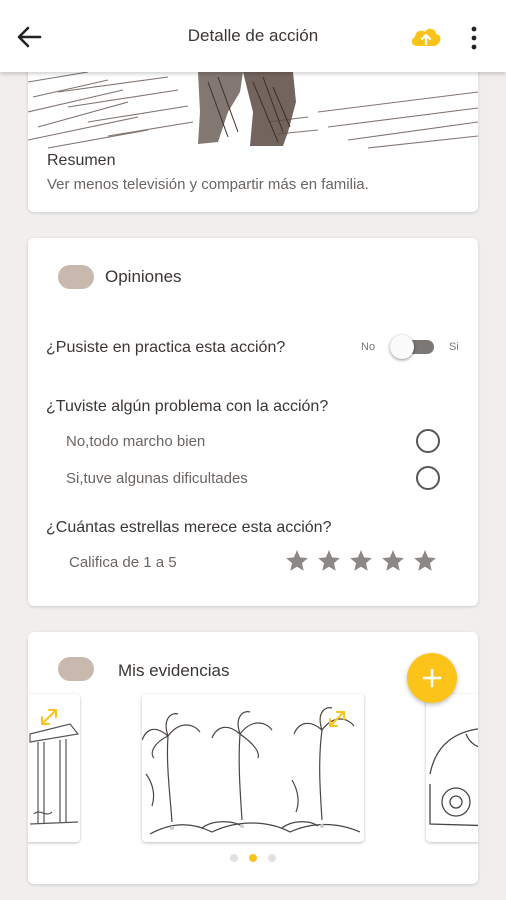 Image resolution: width=506 pixels, height=900 pixels. Describe the element at coordinates (174, 670) in the screenshot. I see `evidences-title: Mis evidencias` at that location.